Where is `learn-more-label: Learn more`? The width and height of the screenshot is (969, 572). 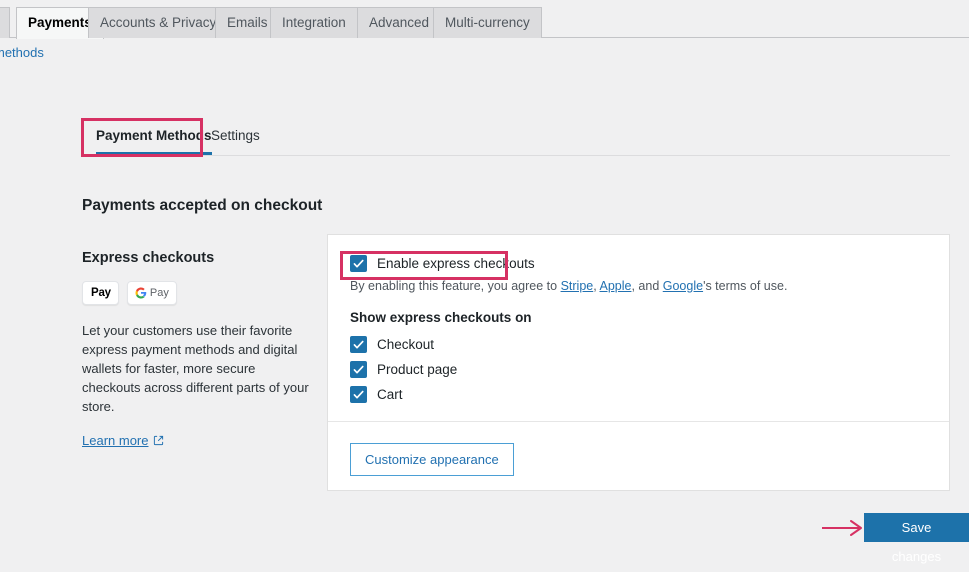
learn-more-label: Learn more is located at coordinates (115, 440).